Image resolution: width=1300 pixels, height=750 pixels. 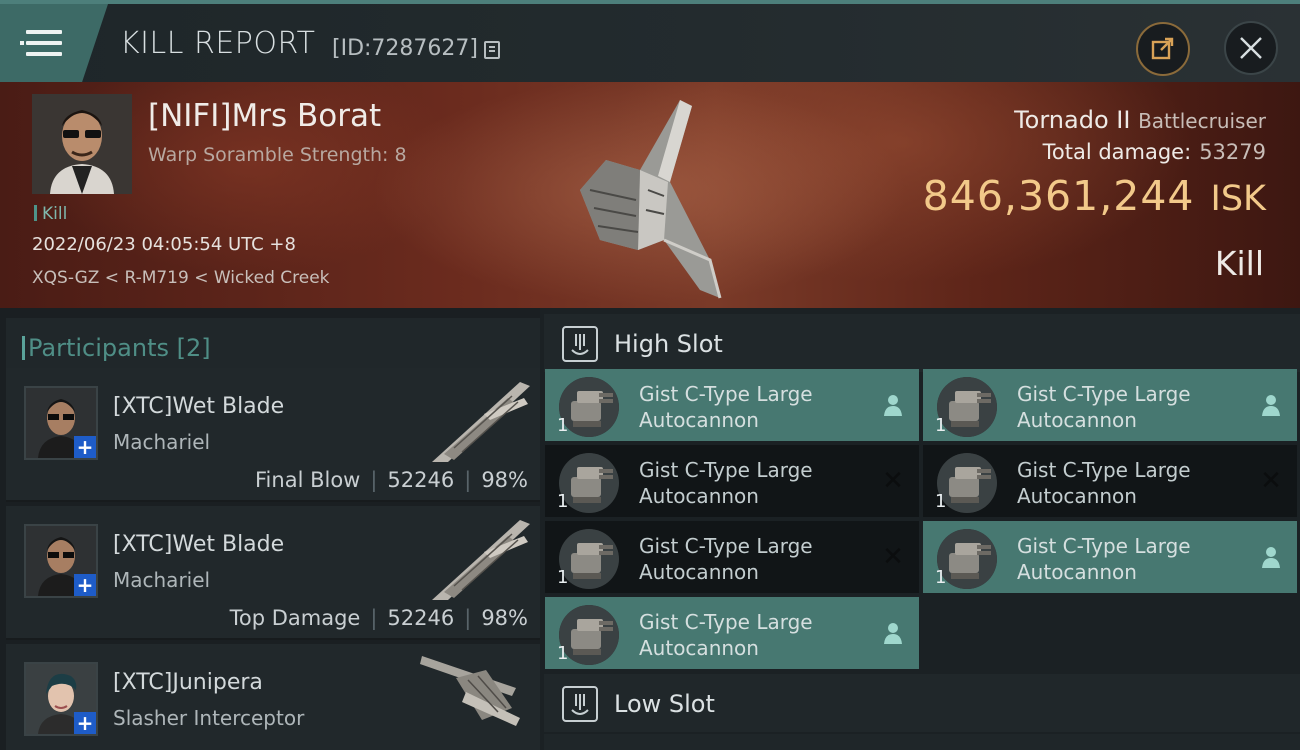 What do you see at coordinates (1058, 196) in the screenshot?
I see `isk-amount: 846,361,244` at bounding box center [1058, 196].